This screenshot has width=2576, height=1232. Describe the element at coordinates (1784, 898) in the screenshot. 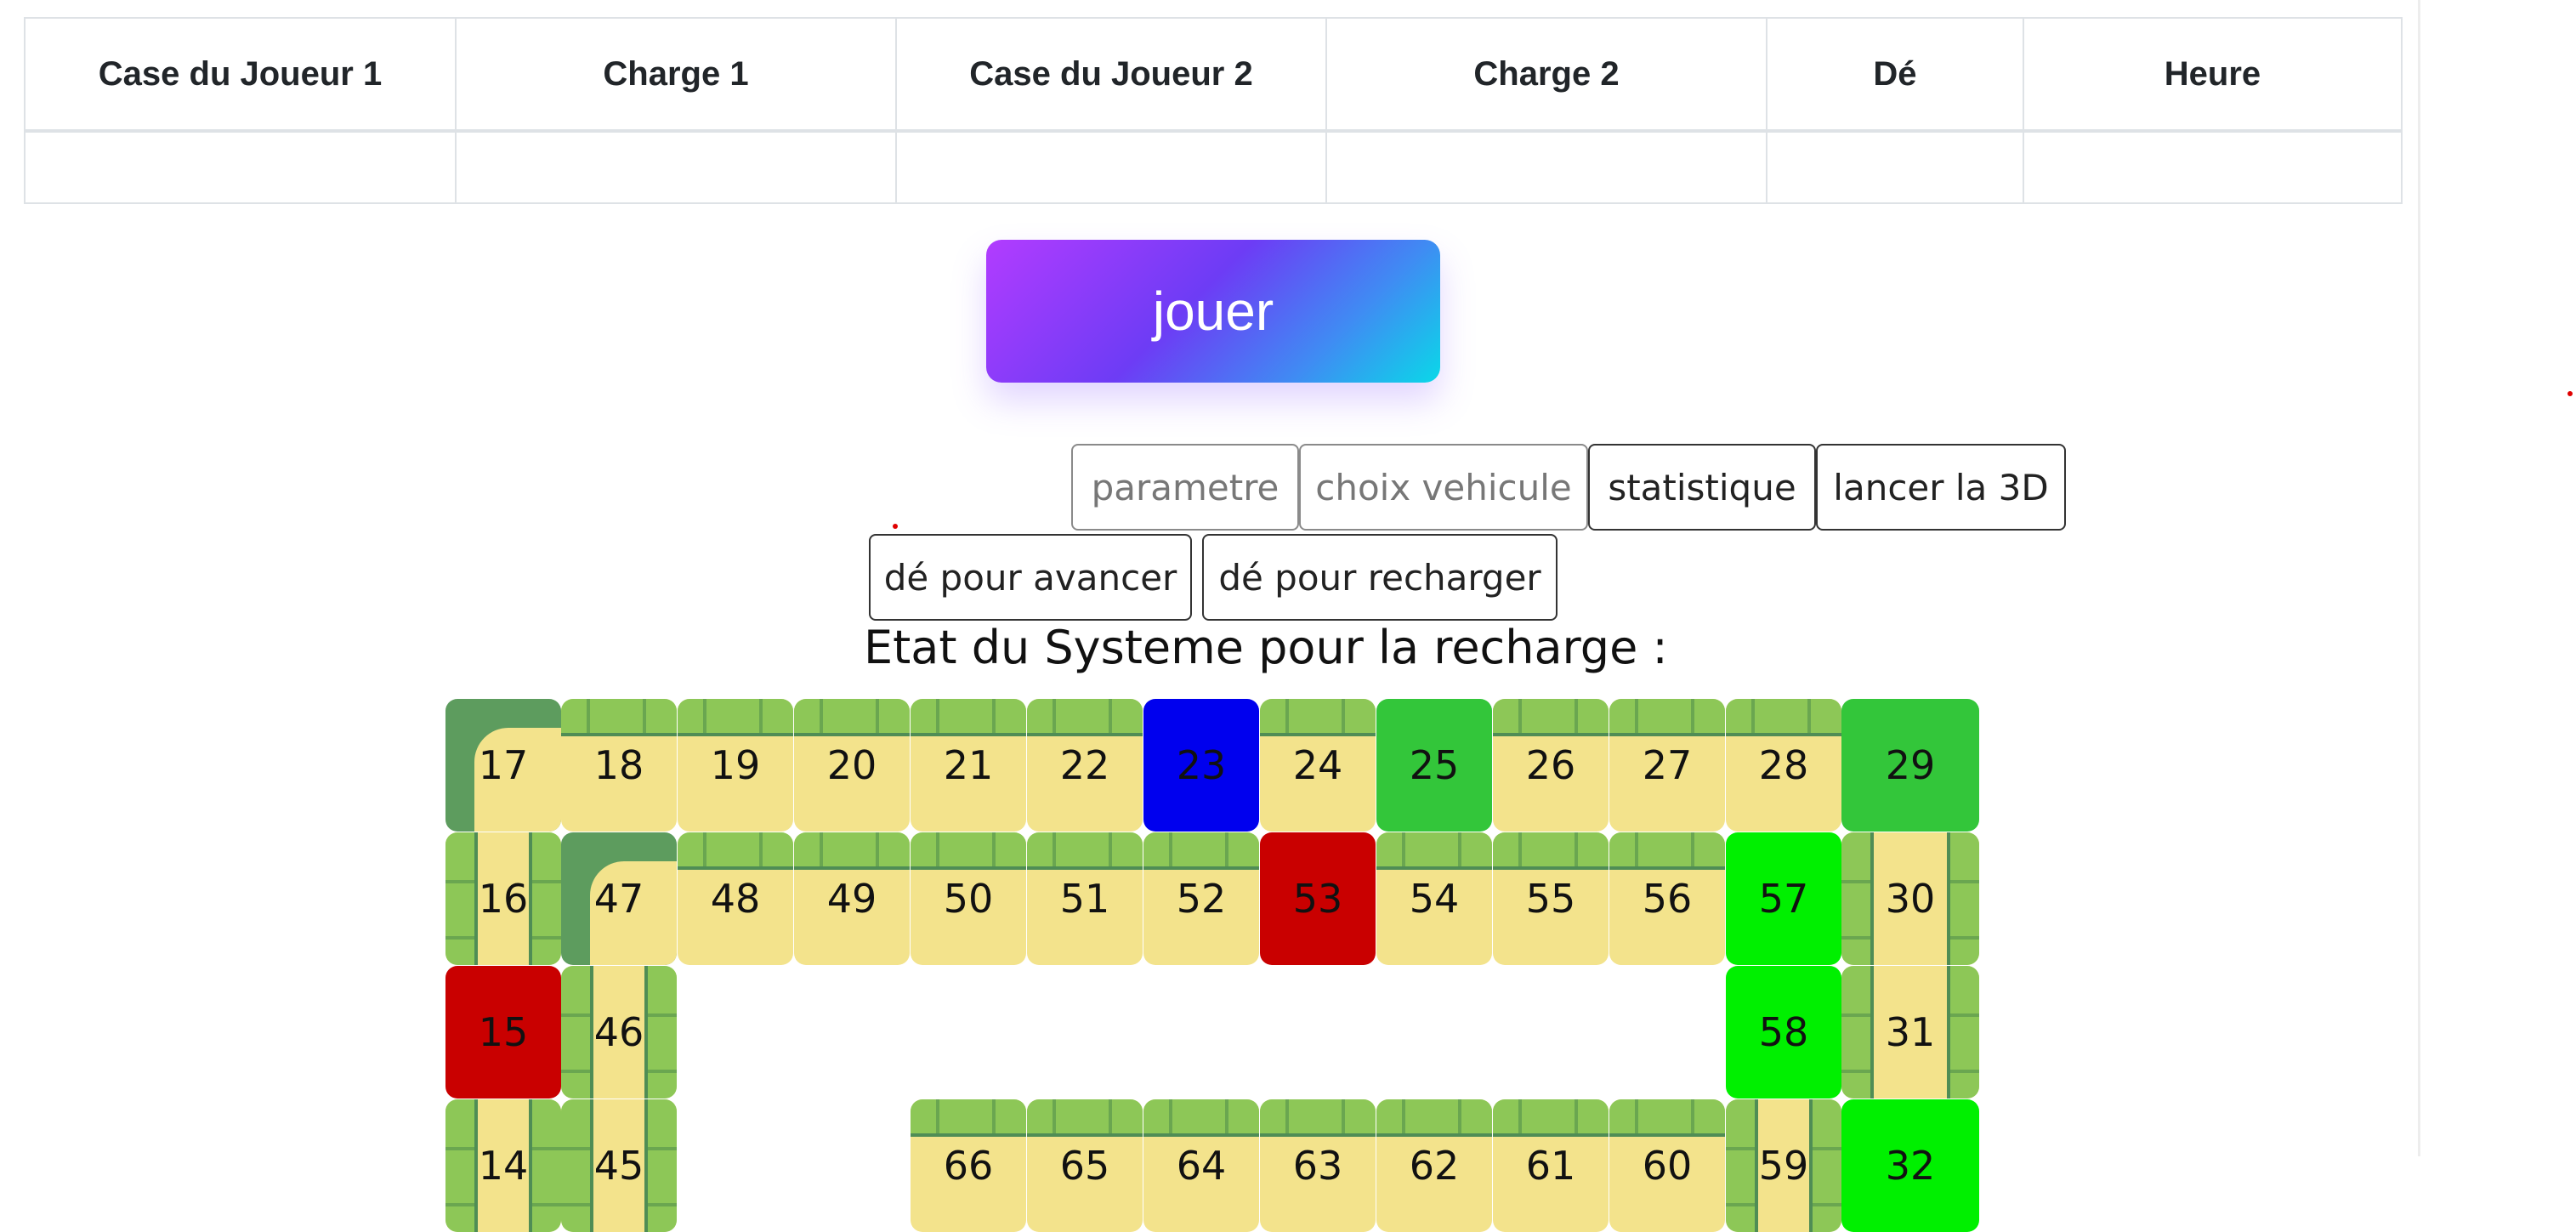

I see `board-cell-57: 57` at that location.